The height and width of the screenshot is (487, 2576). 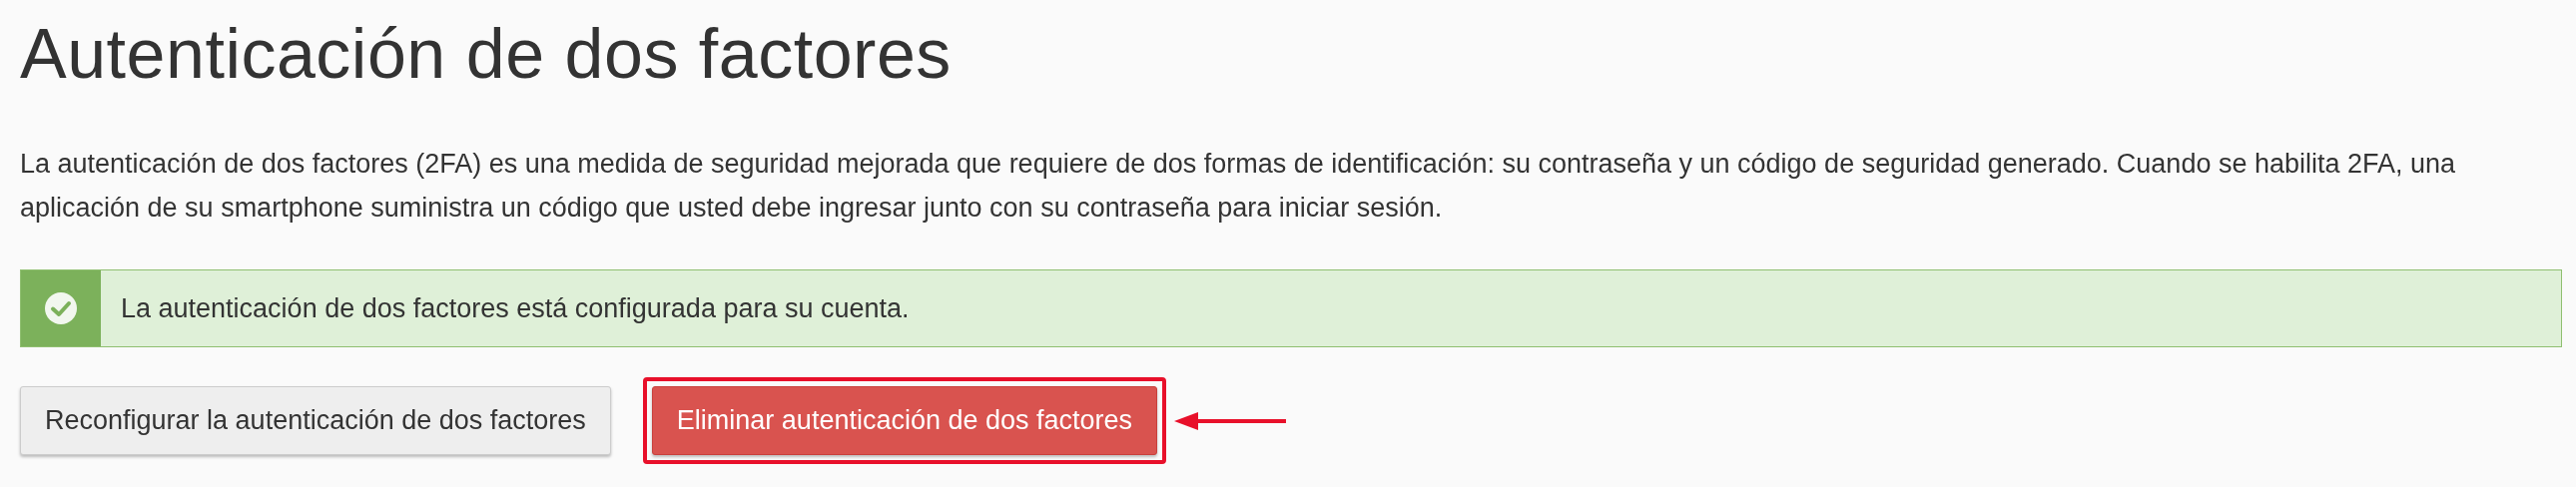 I want to click on page-title: Autenticación de dos factores, so click(x=486, y=54).